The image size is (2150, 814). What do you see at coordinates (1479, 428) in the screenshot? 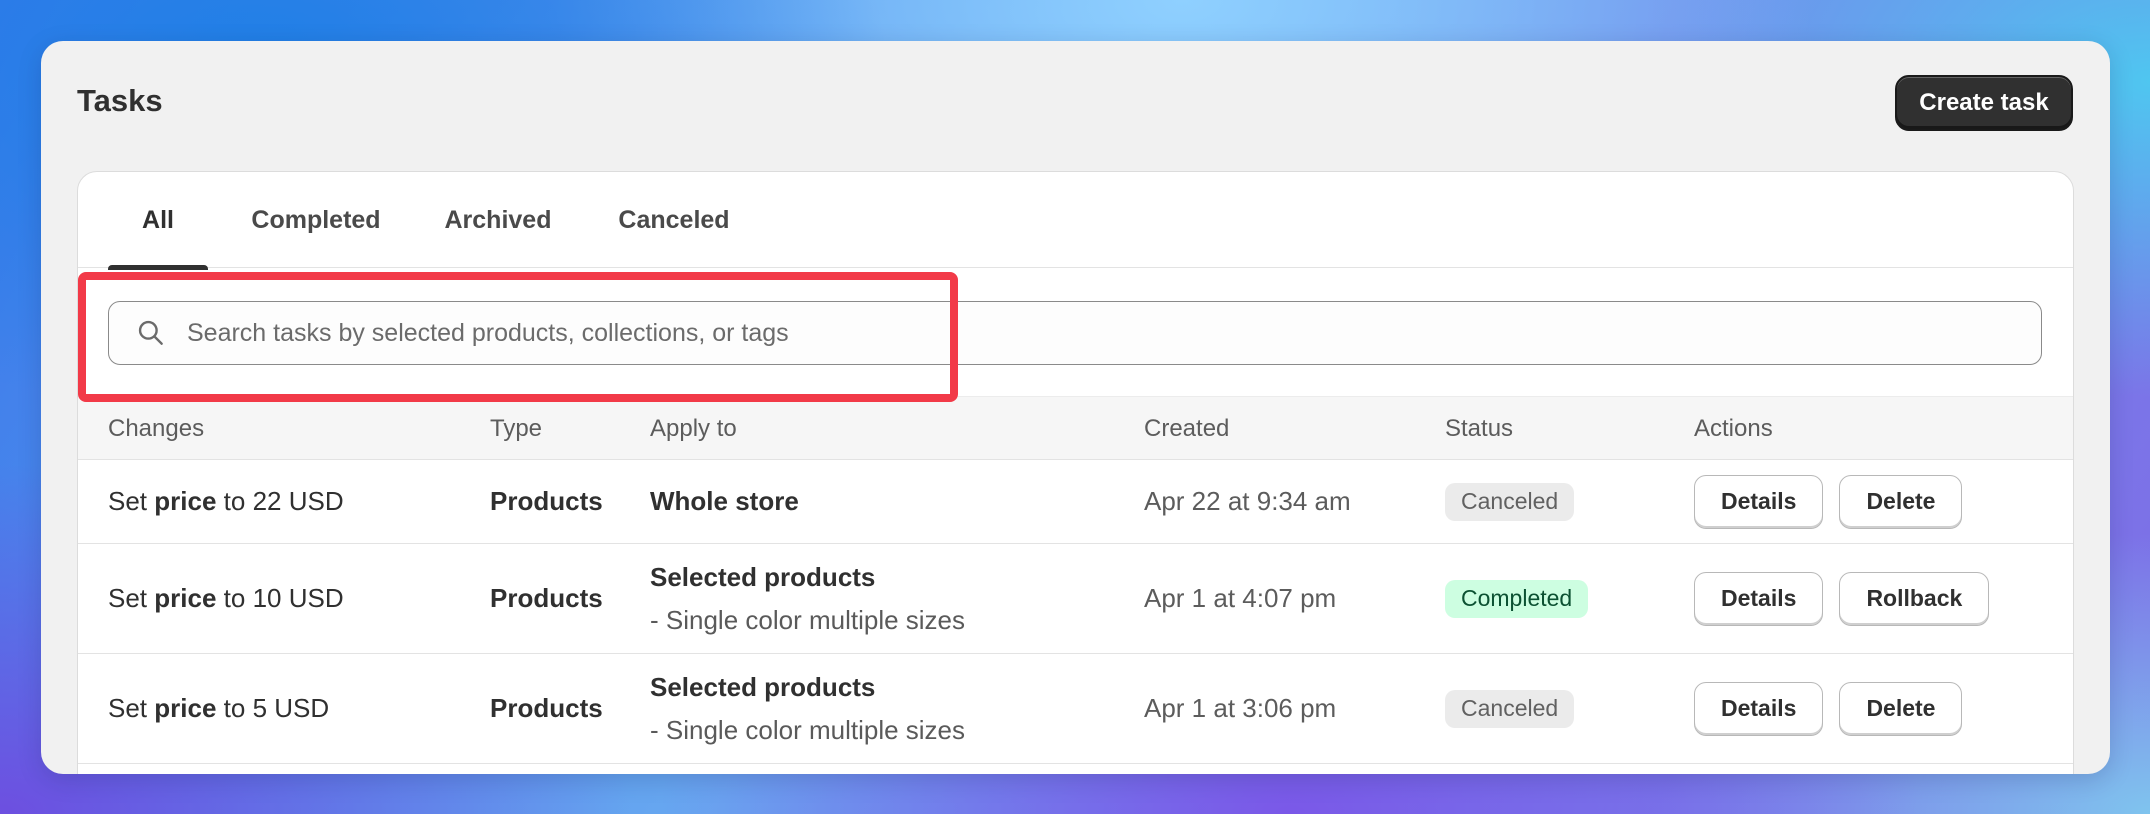
I see `column-header-status: Status` at bounding box center [1479, 428].